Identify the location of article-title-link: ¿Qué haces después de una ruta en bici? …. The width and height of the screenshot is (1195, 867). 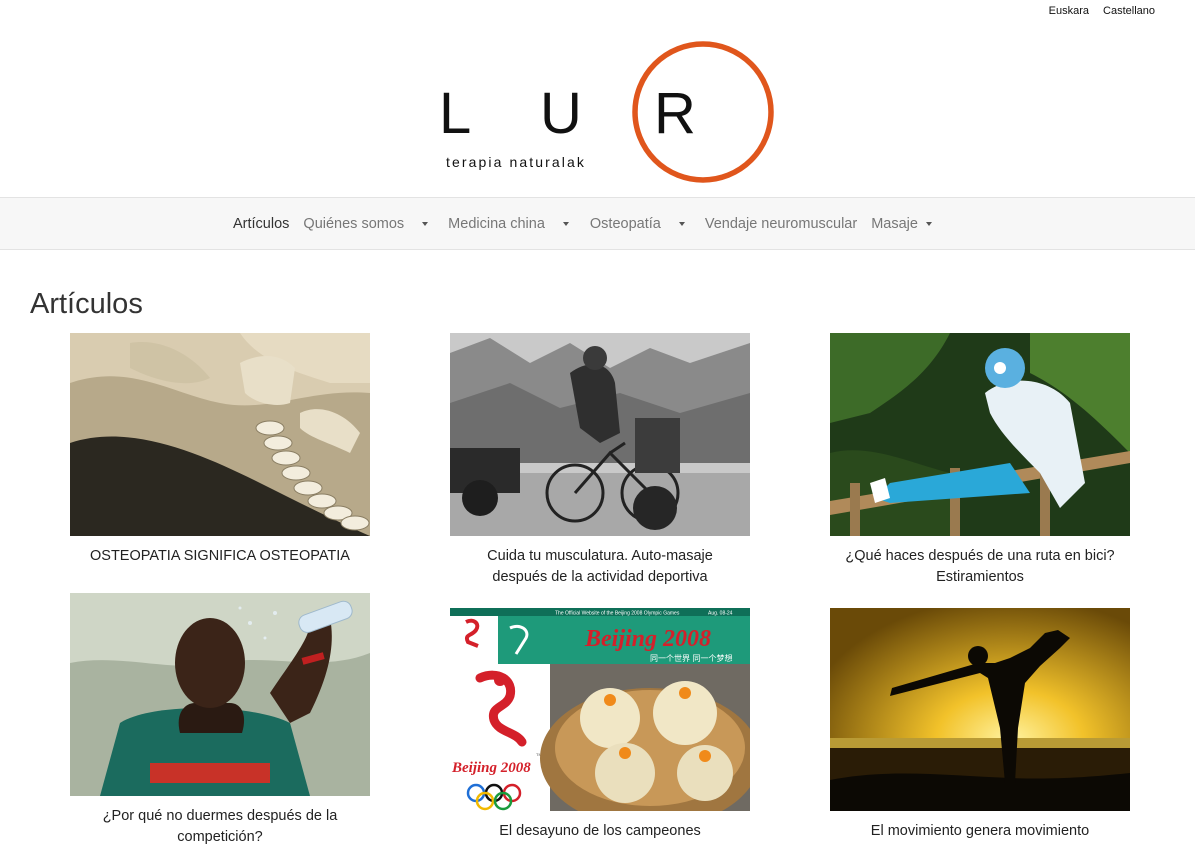
(980, 567).